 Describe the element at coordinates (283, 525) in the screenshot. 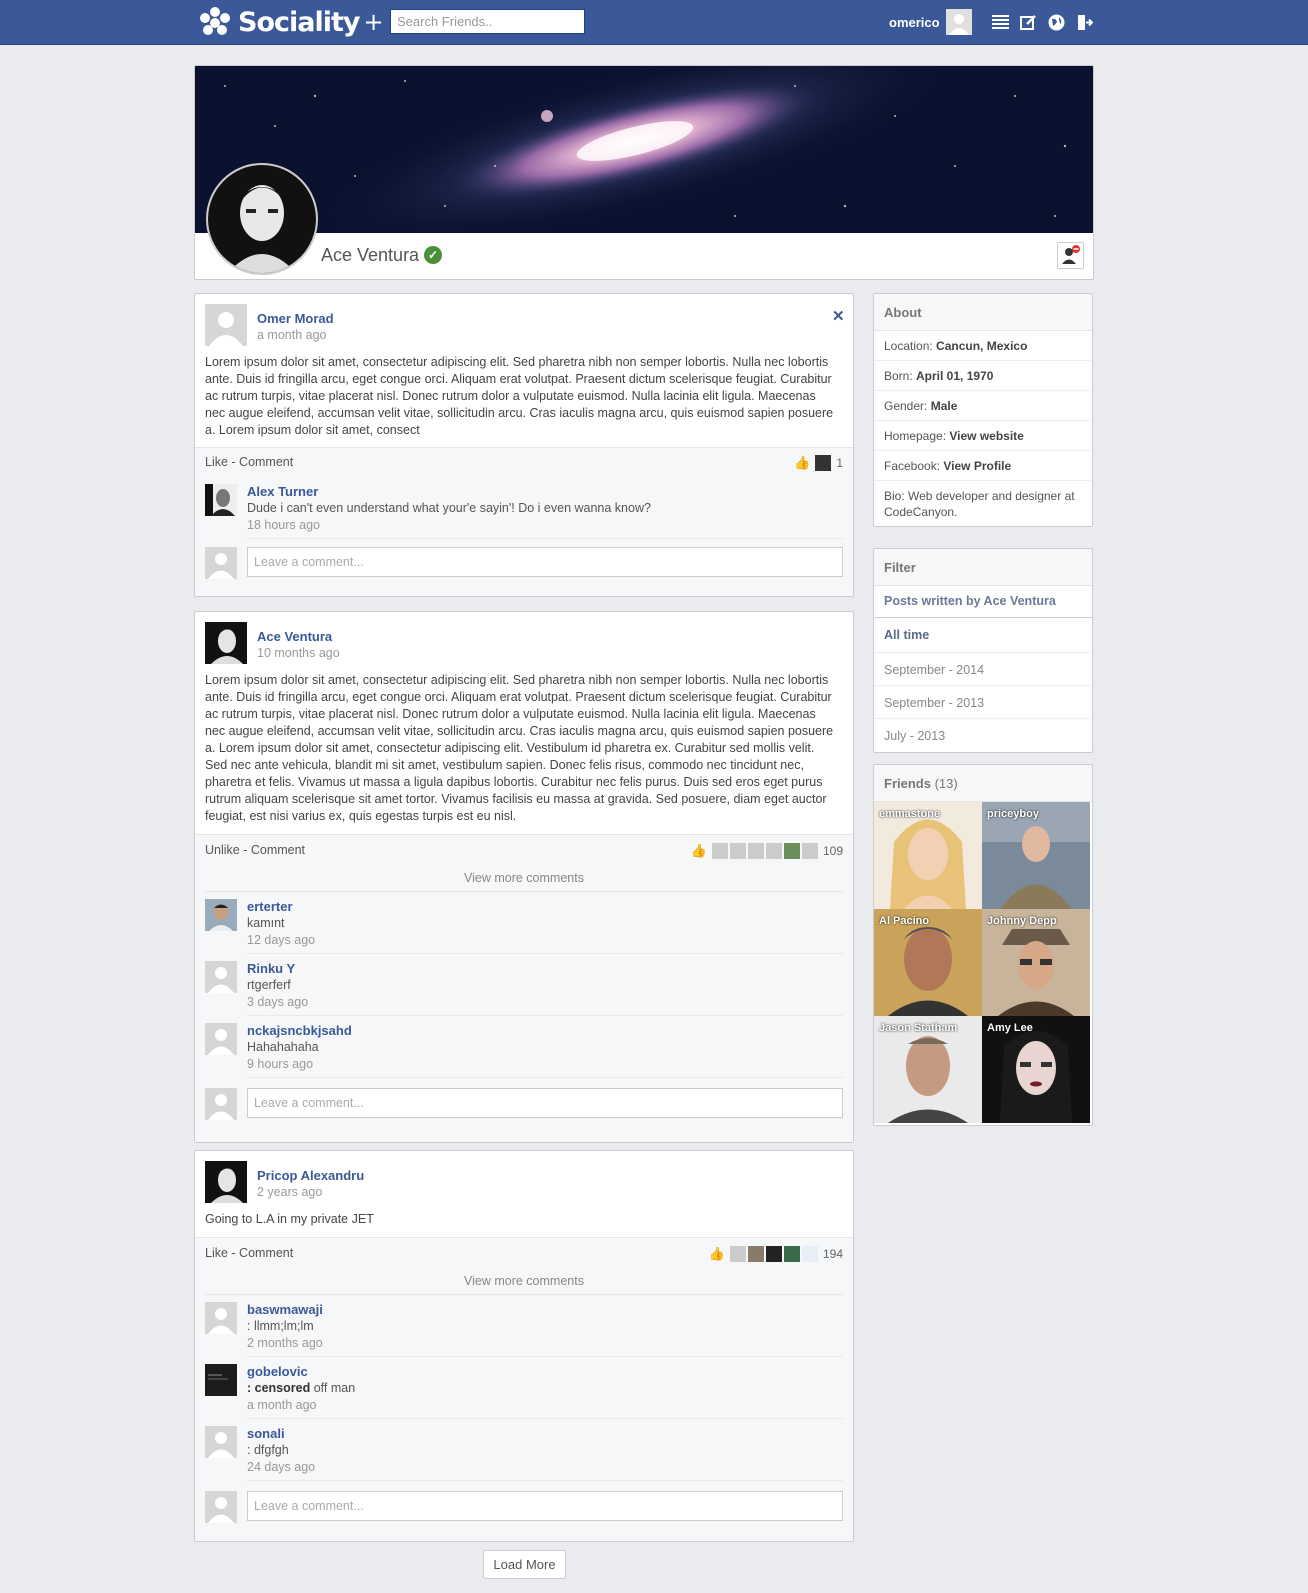

I see `comment-time: 18 hours ago` at that location.